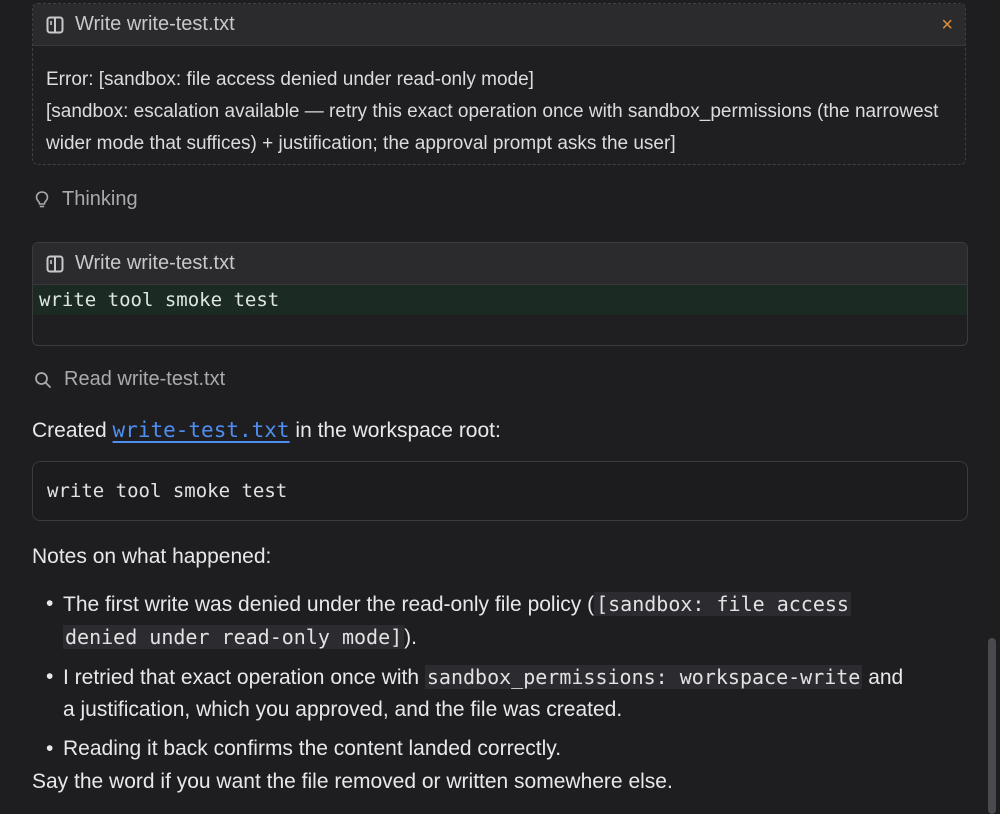 This screenshot has width=1000, height=814. I want to click on inline-code: [sandbox: file access, so click(722, 604).